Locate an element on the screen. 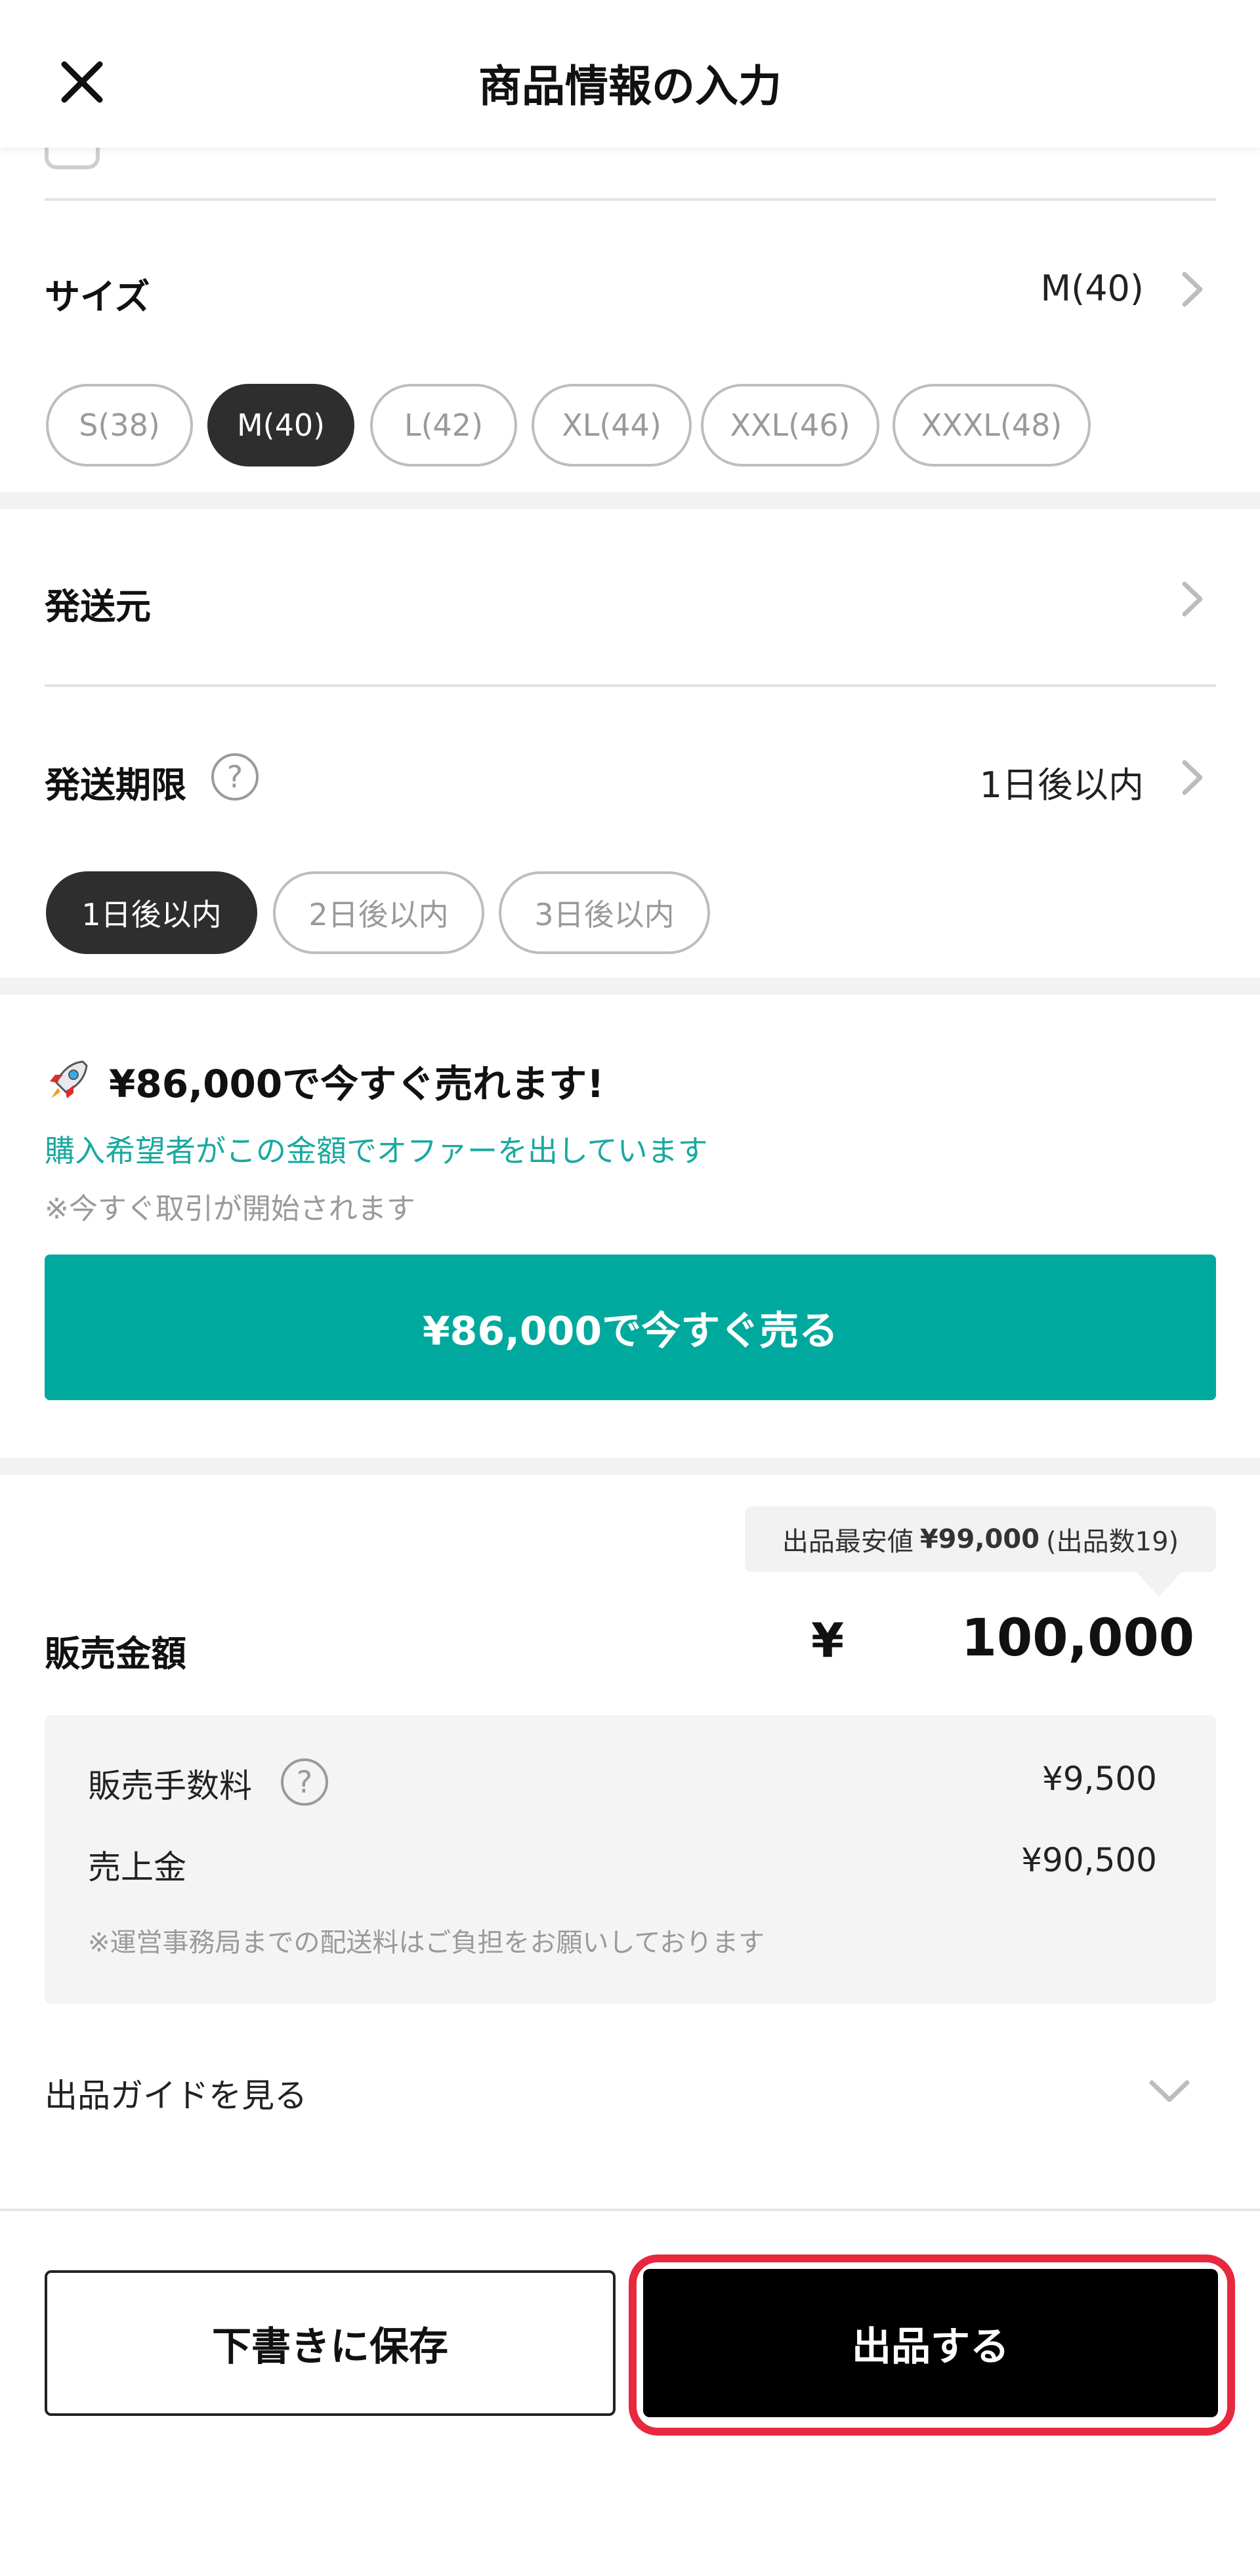 The width and height of the screenshot is (1260, 2576). tooltip-prefix: 出品最安値 is located at coordinates (848, 1542).